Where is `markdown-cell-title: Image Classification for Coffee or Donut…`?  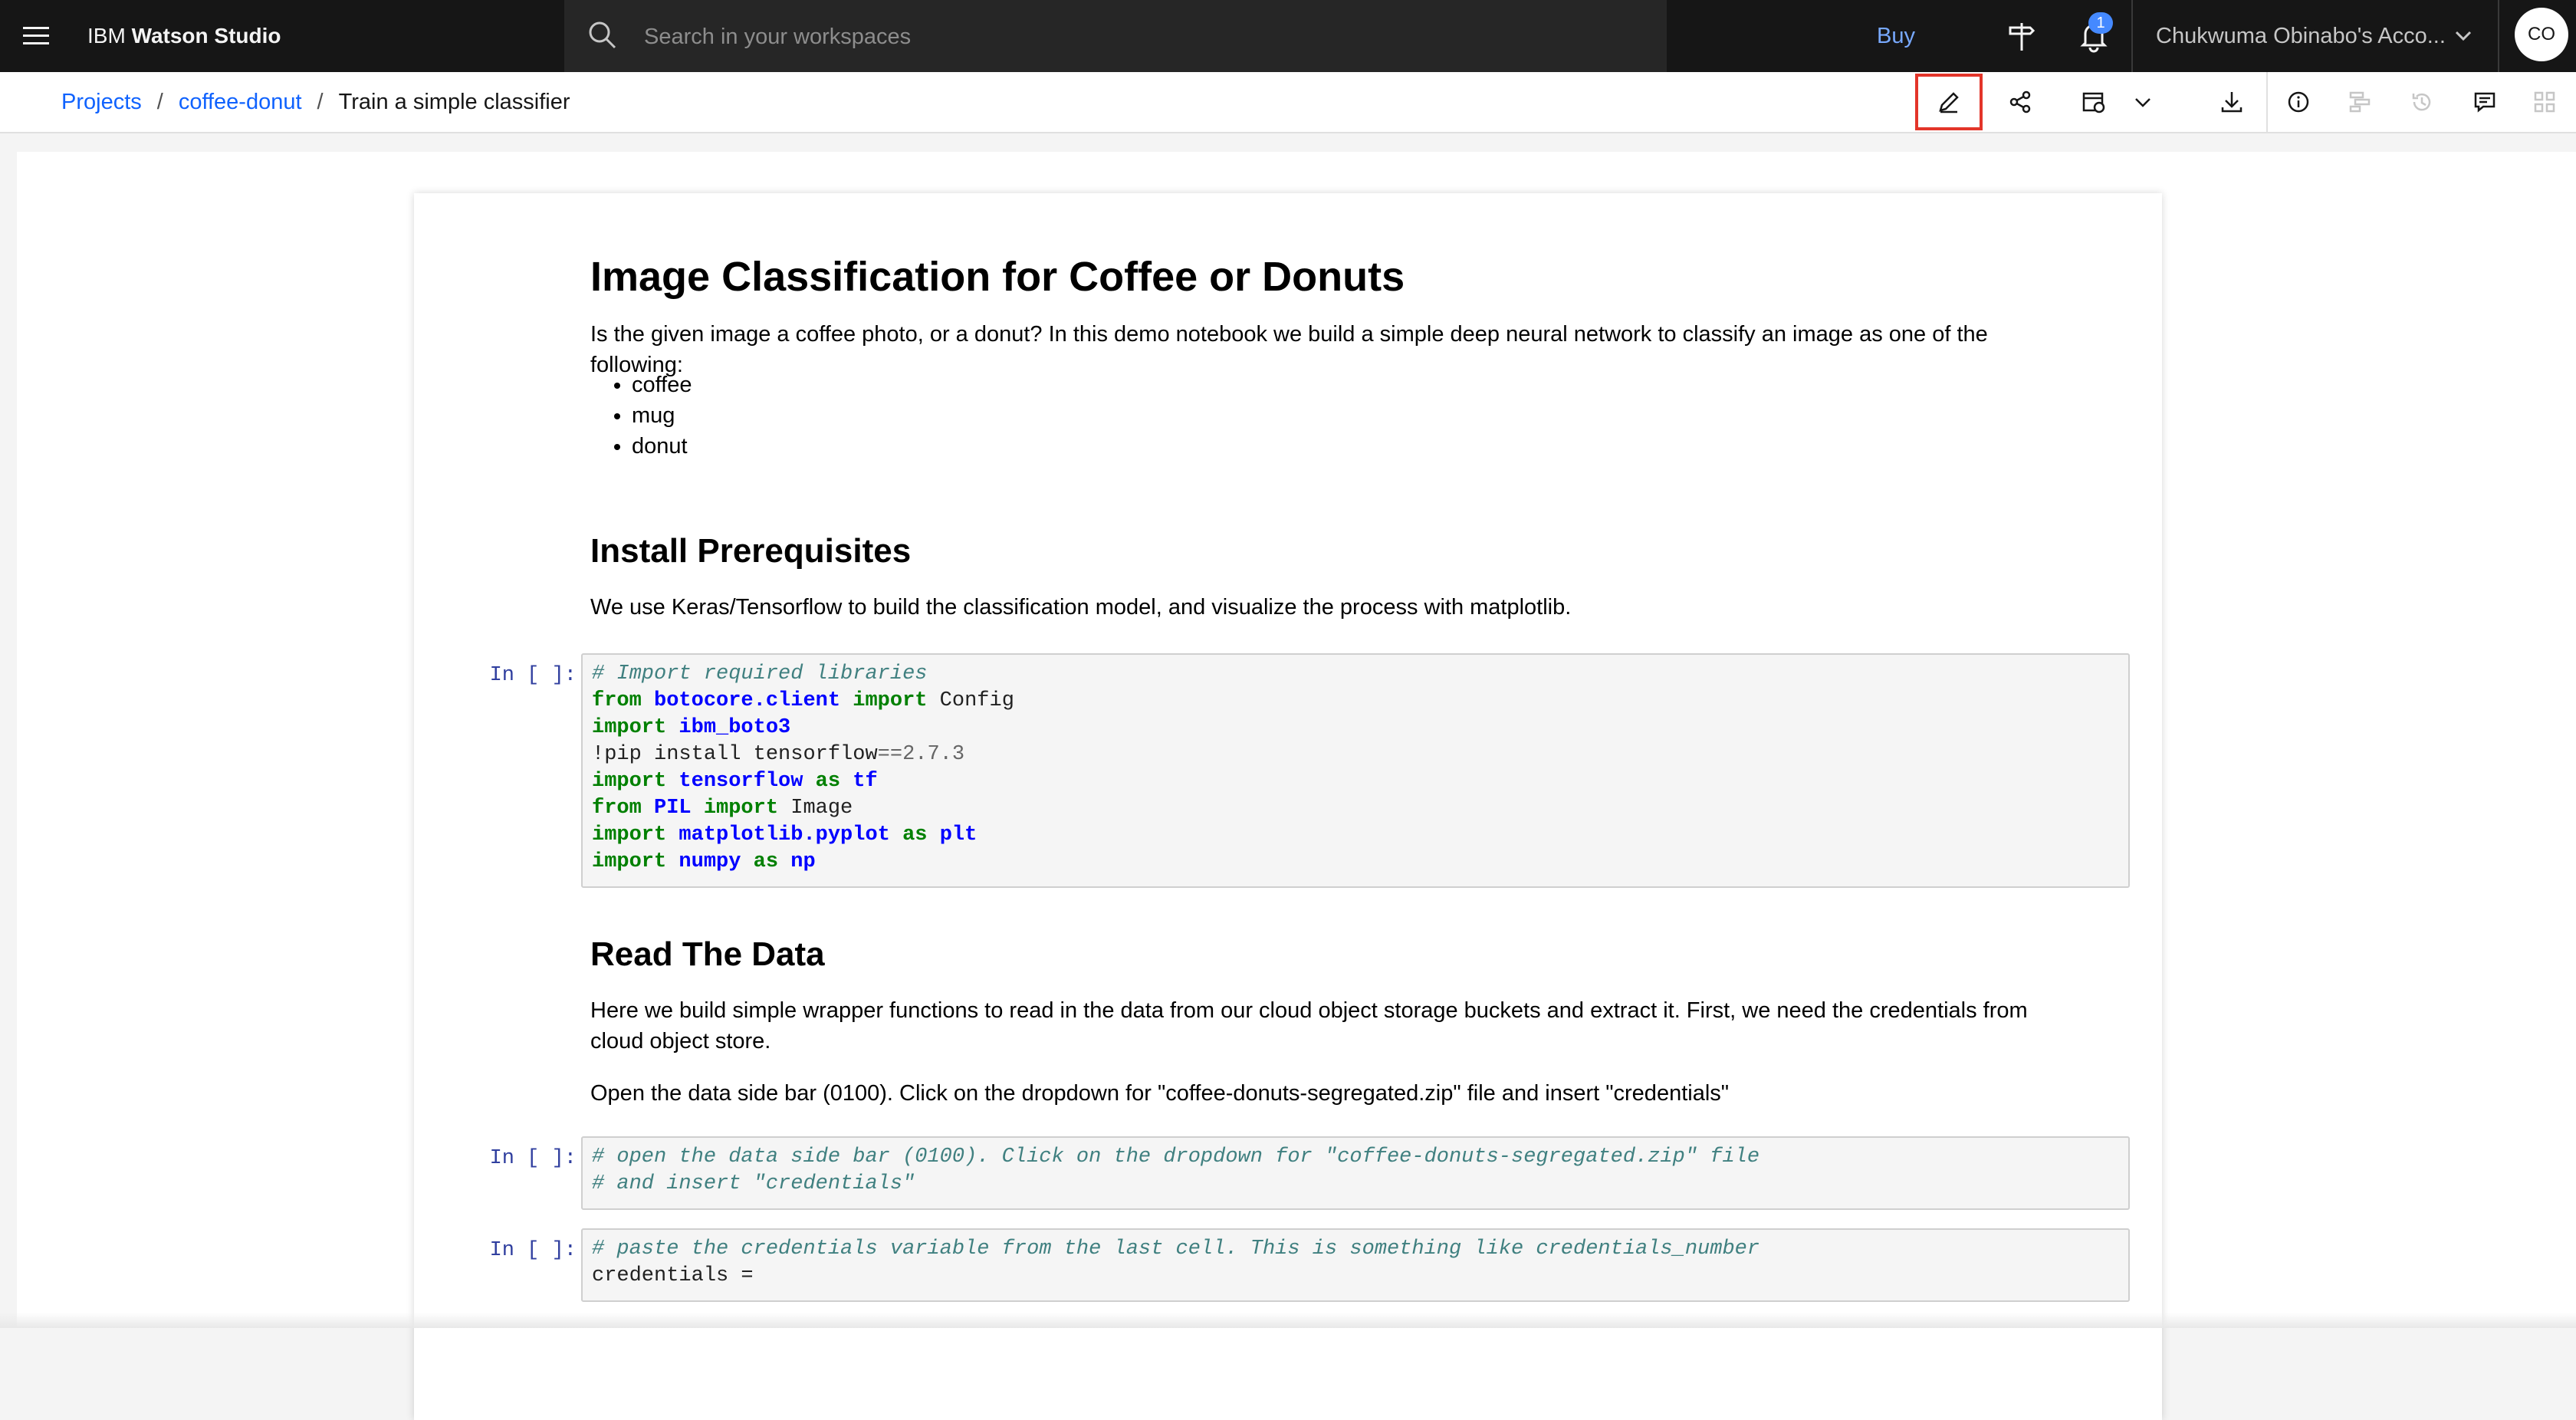 markdown-cell-title: Image Classification for Coffee or Donut… is located at coordinates (998, 277).